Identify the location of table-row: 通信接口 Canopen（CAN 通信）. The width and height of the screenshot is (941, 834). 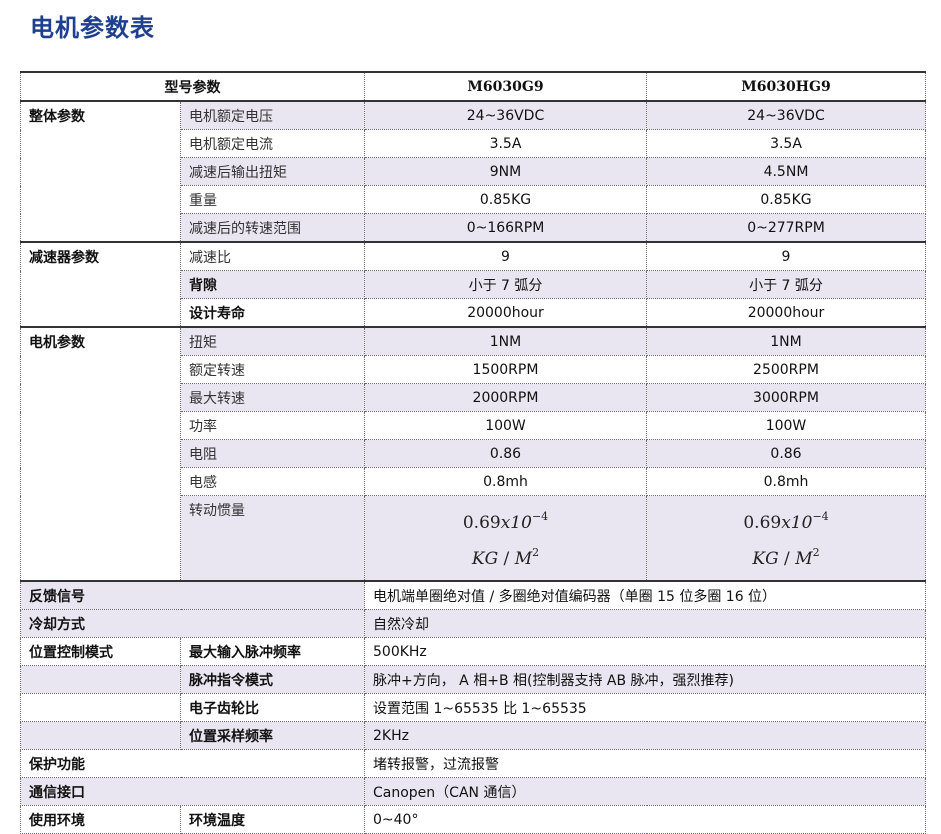
(473, 791).